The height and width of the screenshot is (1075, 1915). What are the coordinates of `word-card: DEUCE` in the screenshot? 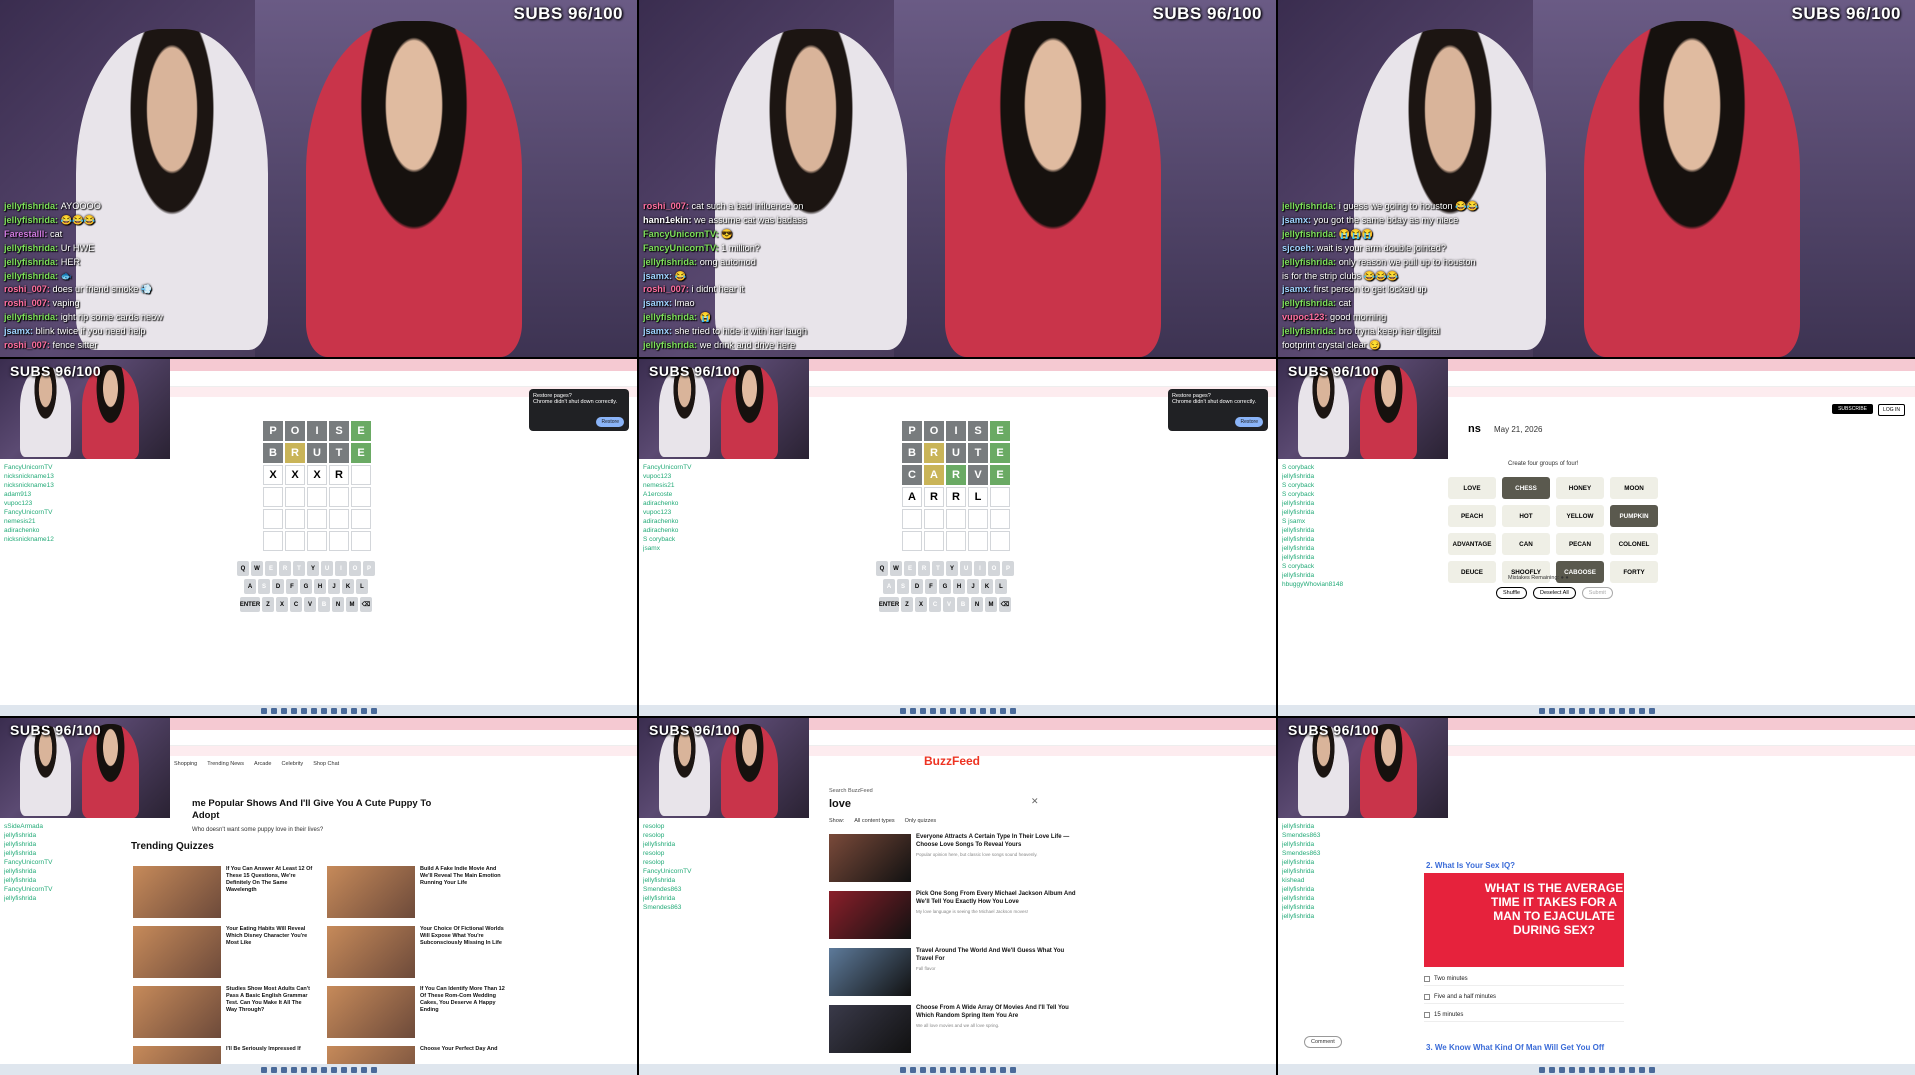 It's located at (1472, 572).